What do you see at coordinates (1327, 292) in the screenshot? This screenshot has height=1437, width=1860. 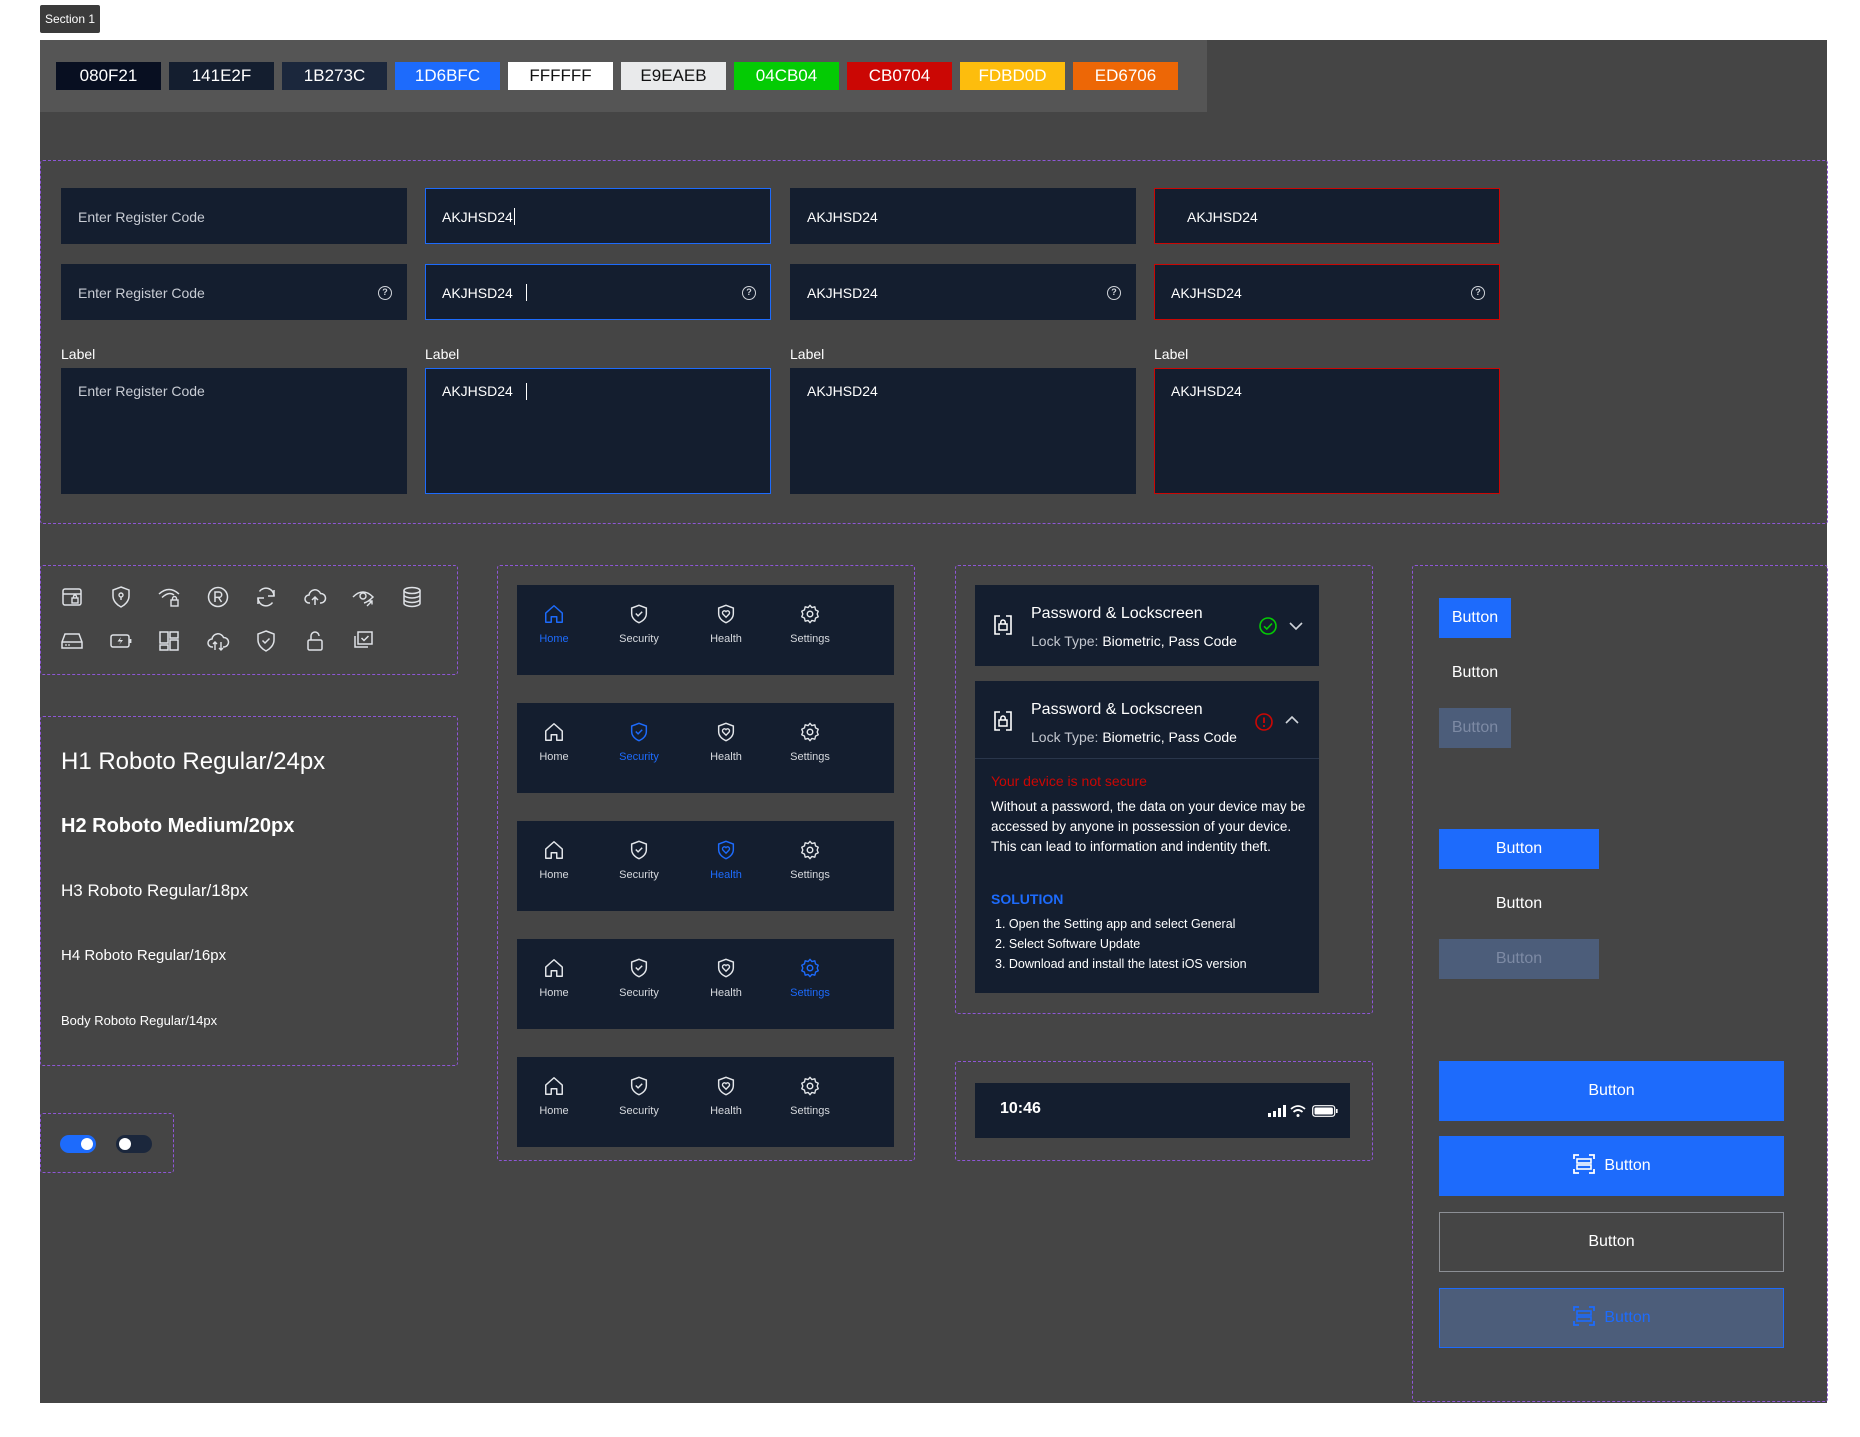 I see `register-code-input-error: AKJHSD24?` at bounding box center [1327, 292].